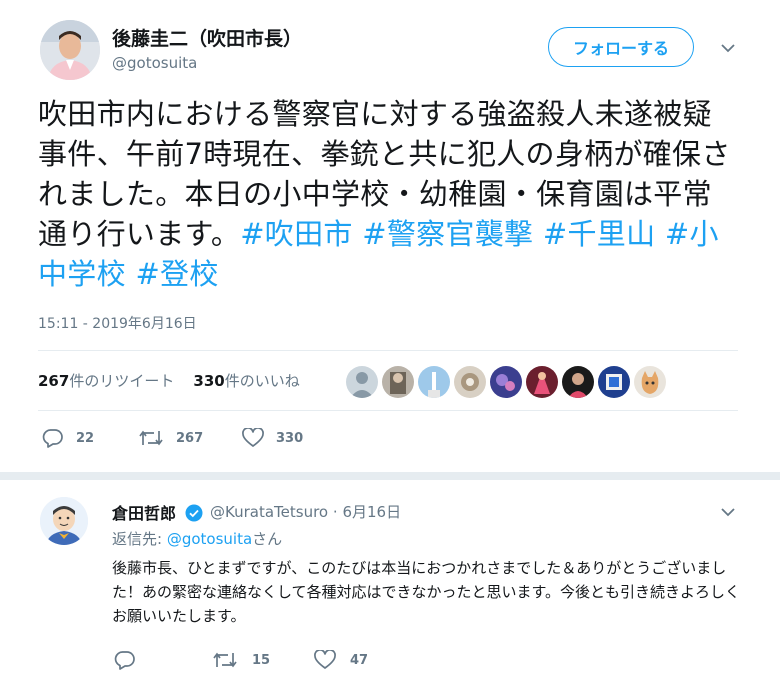 The image size is (780, 678). What do you see at coordinates (599, 234) in the screenshot?
I see `hashtag-link: #千里山` at bounding box center [599, 234].